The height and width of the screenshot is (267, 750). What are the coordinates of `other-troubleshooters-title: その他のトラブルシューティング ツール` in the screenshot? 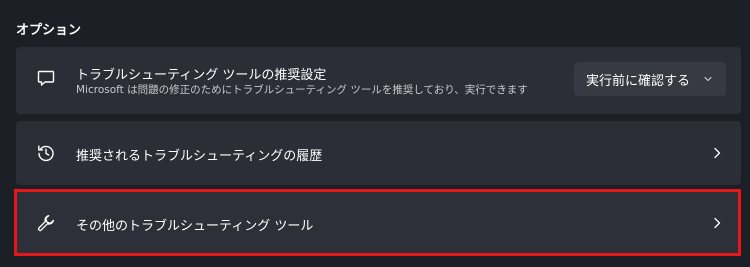 It's located at (195, 226).